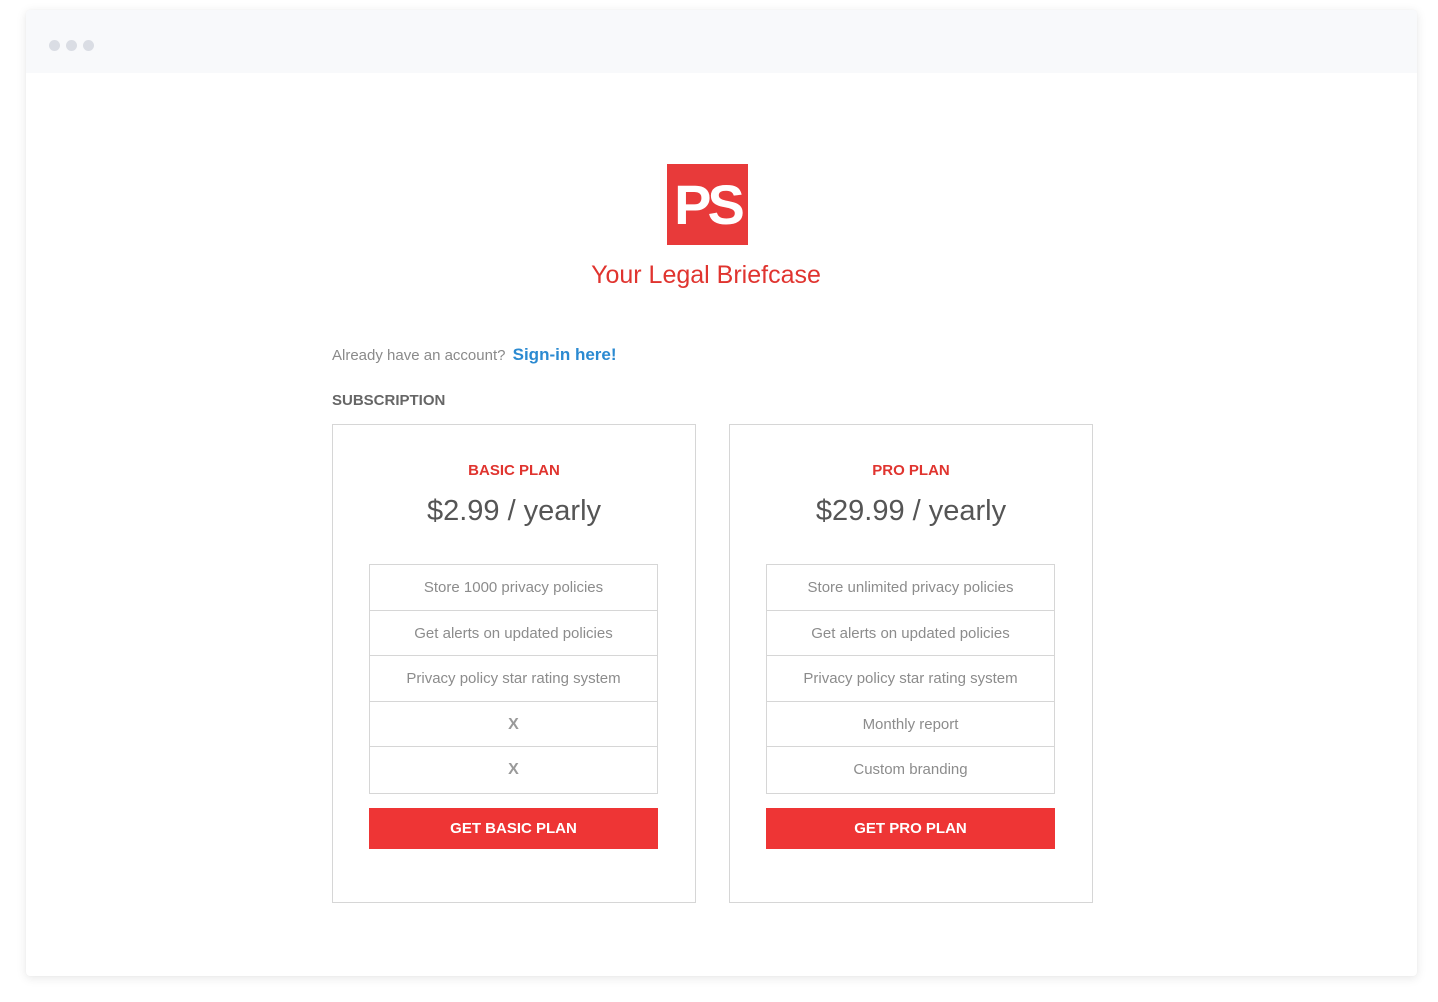  Describe the element at coordinates (721, 41) in the screenshot. I see `window-titlebar` at that location.